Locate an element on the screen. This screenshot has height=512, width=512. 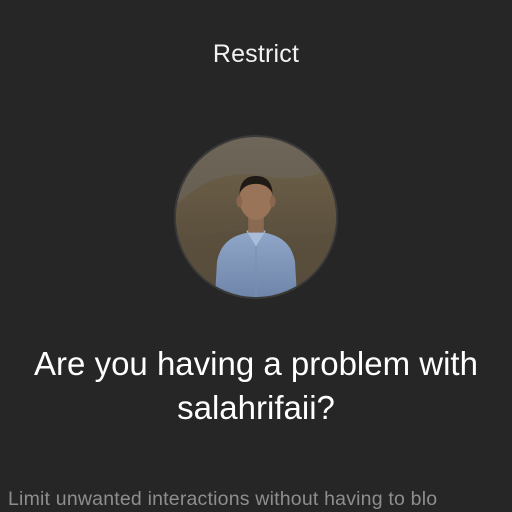
question-line-1: Are you having a problem with is located at coordinates (256, 363).